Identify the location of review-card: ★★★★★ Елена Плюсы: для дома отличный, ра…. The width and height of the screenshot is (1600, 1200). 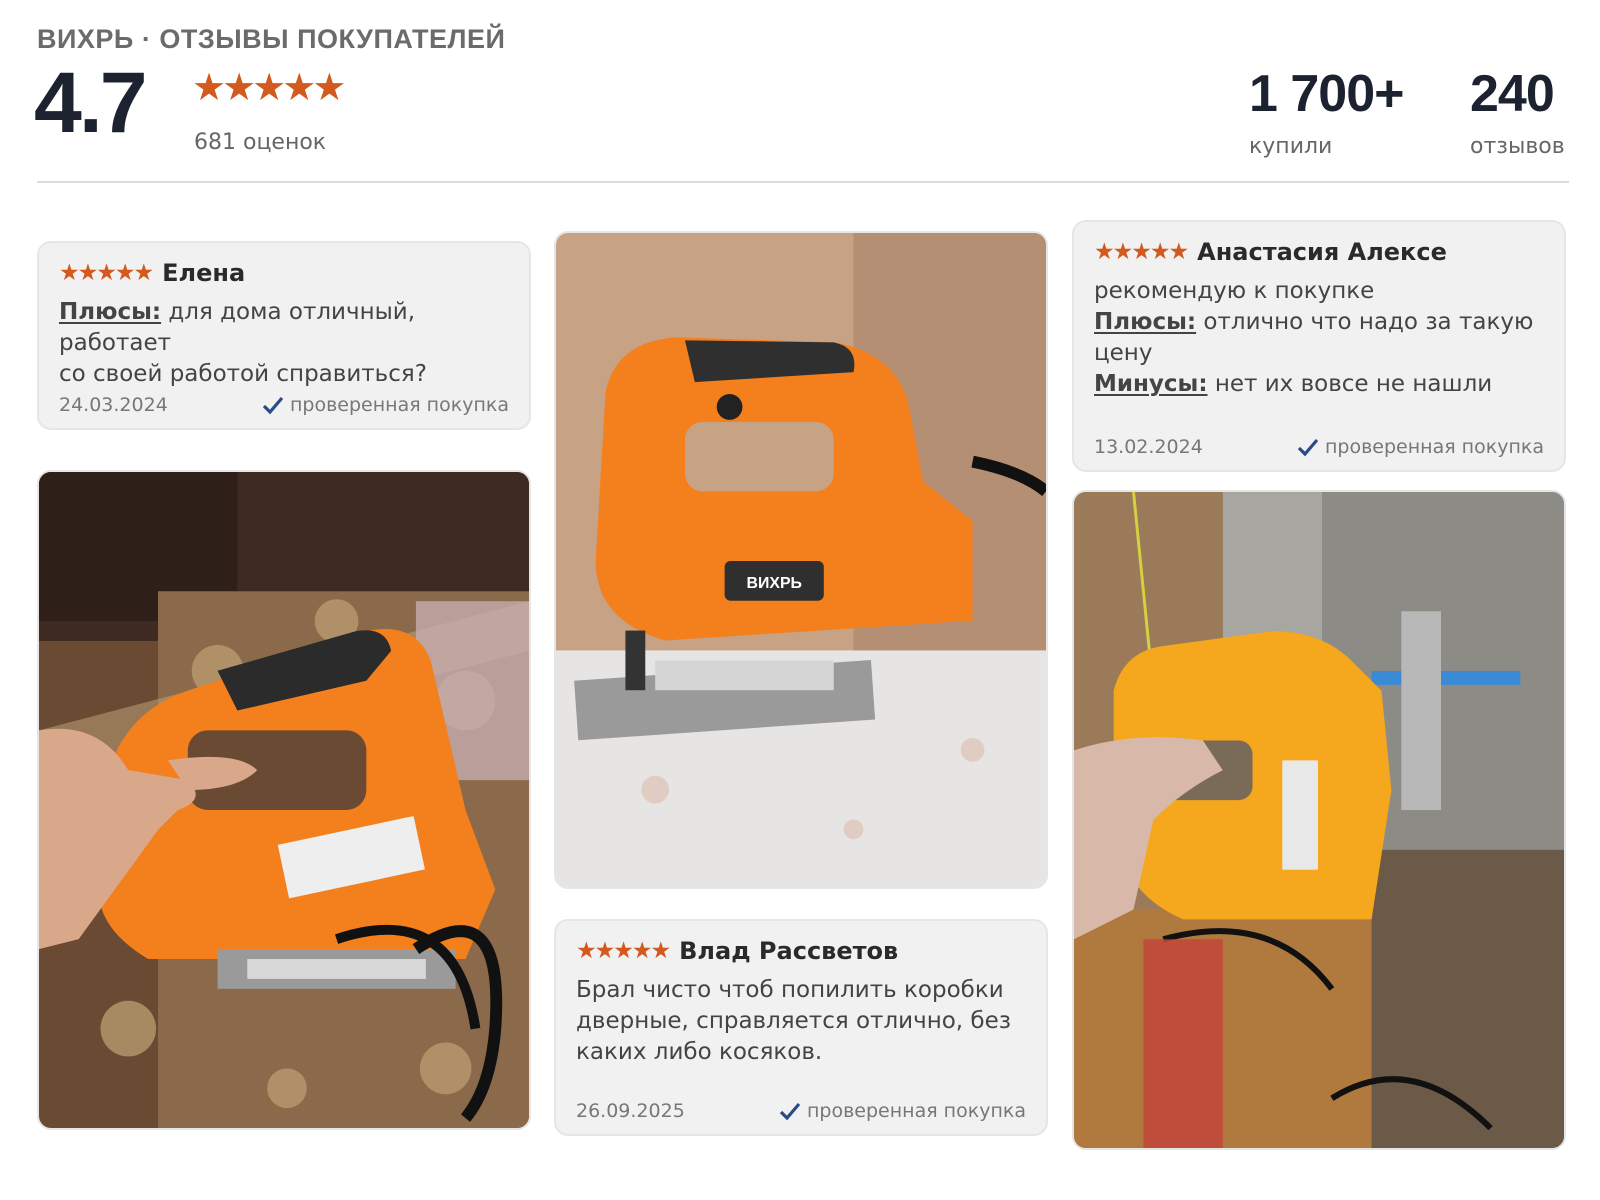
(284, 335).